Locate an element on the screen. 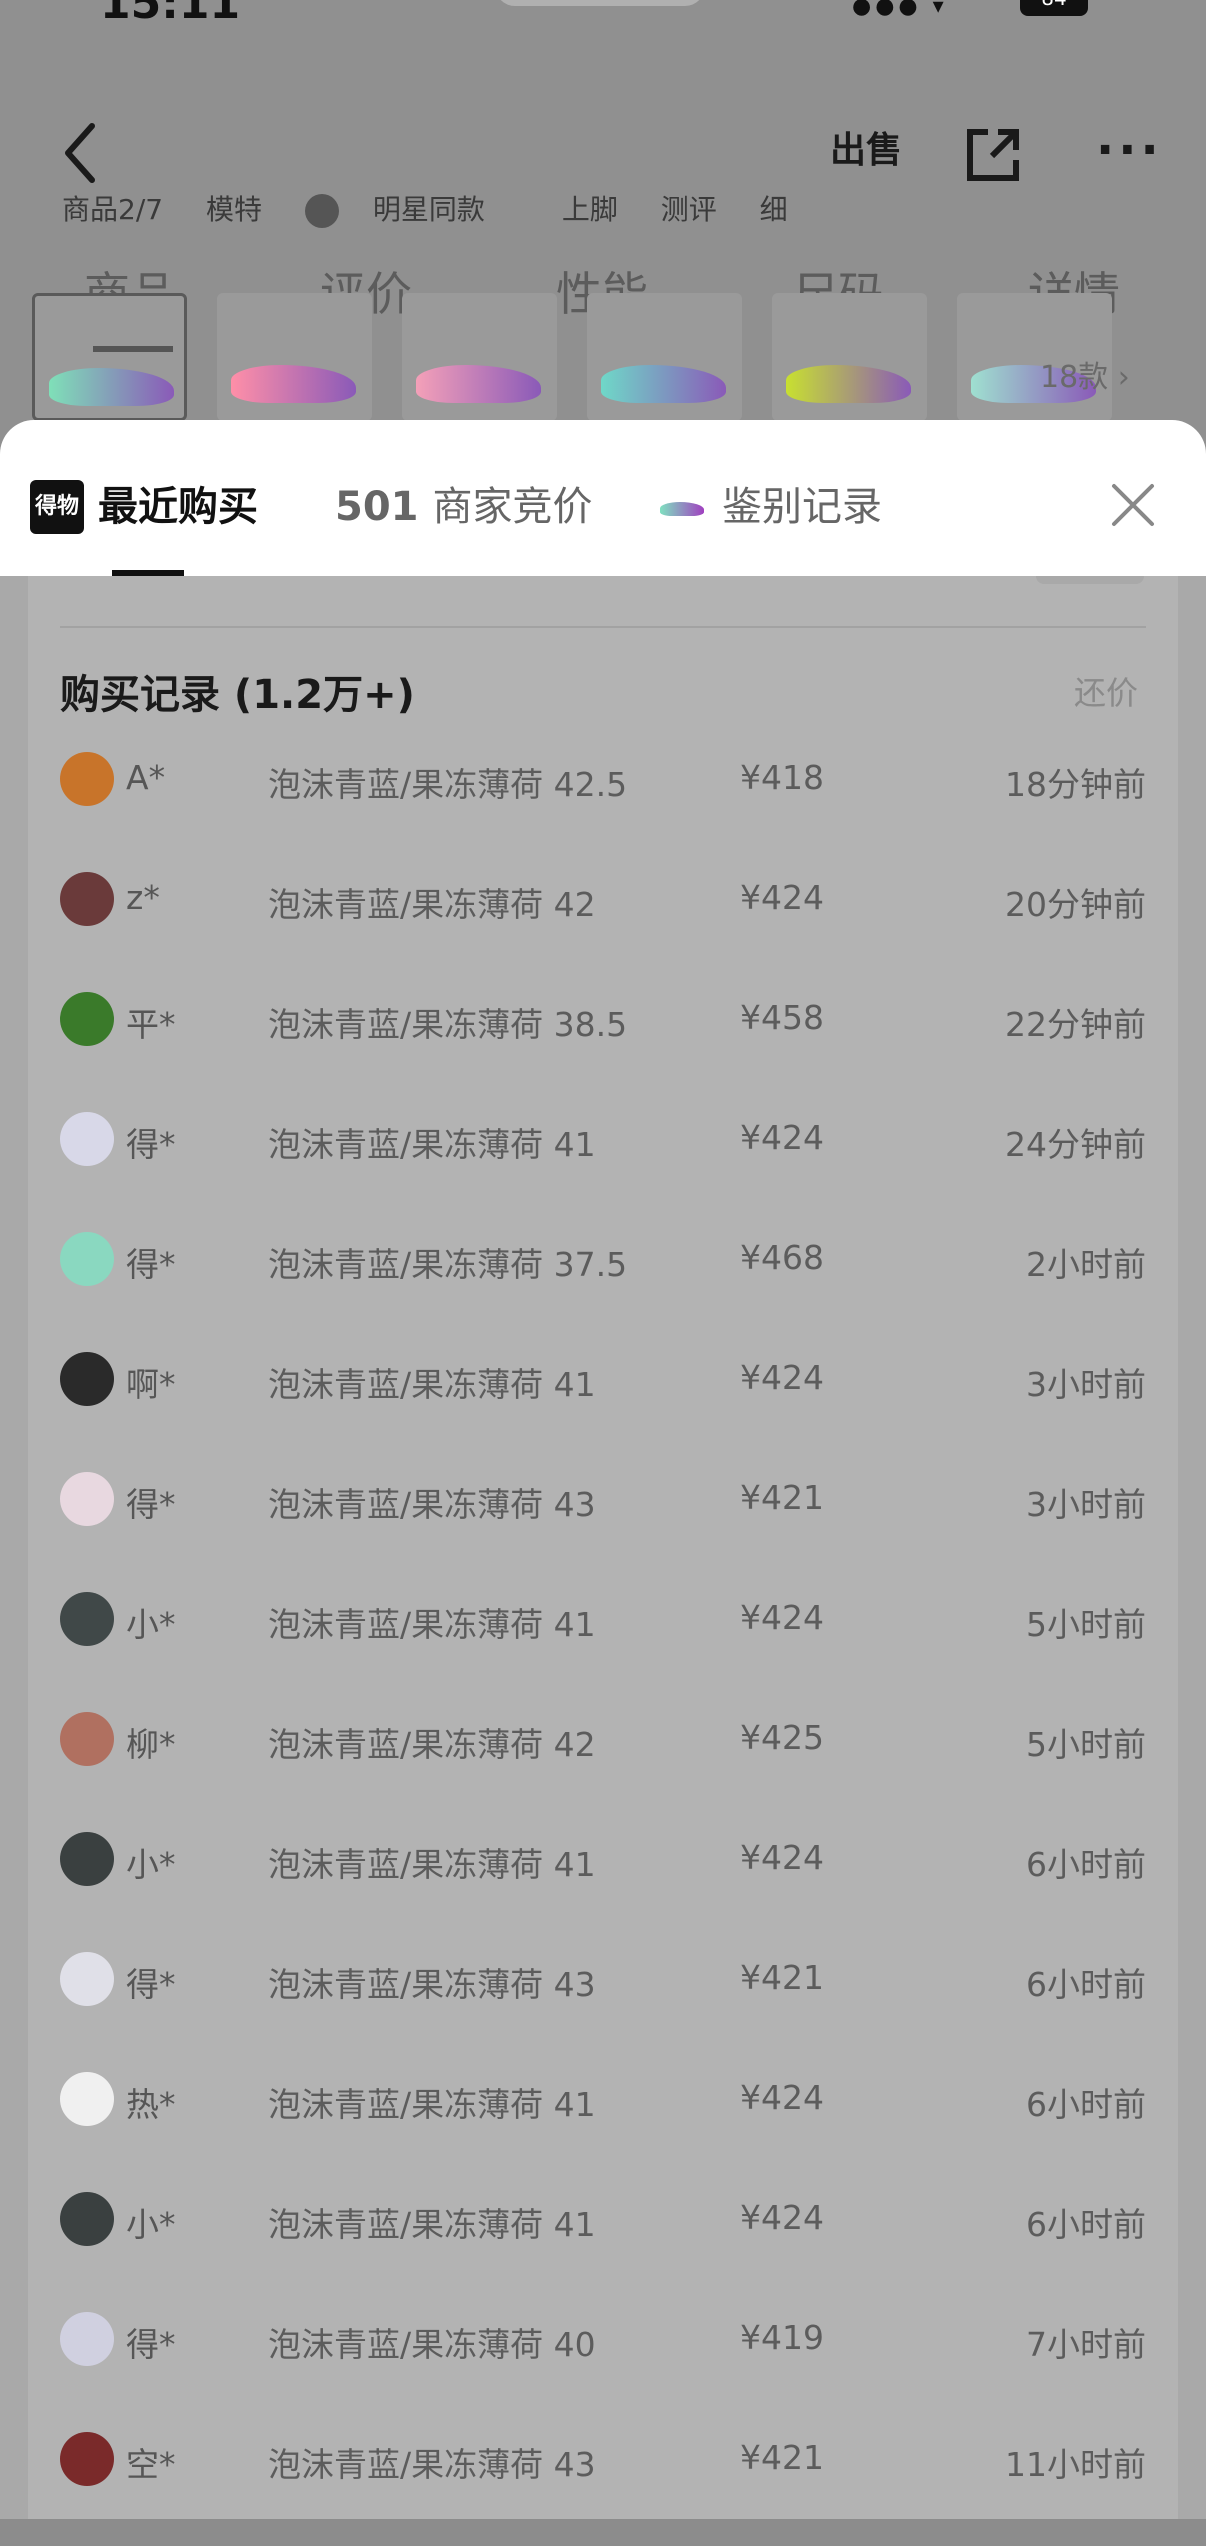 This screenshot has width=1206, height=2546. purchase-record-row: 柳* 泡沫青蓝/果冻薄荷 42 ¥425 5小时前 is located at coordinates (603, 1766).